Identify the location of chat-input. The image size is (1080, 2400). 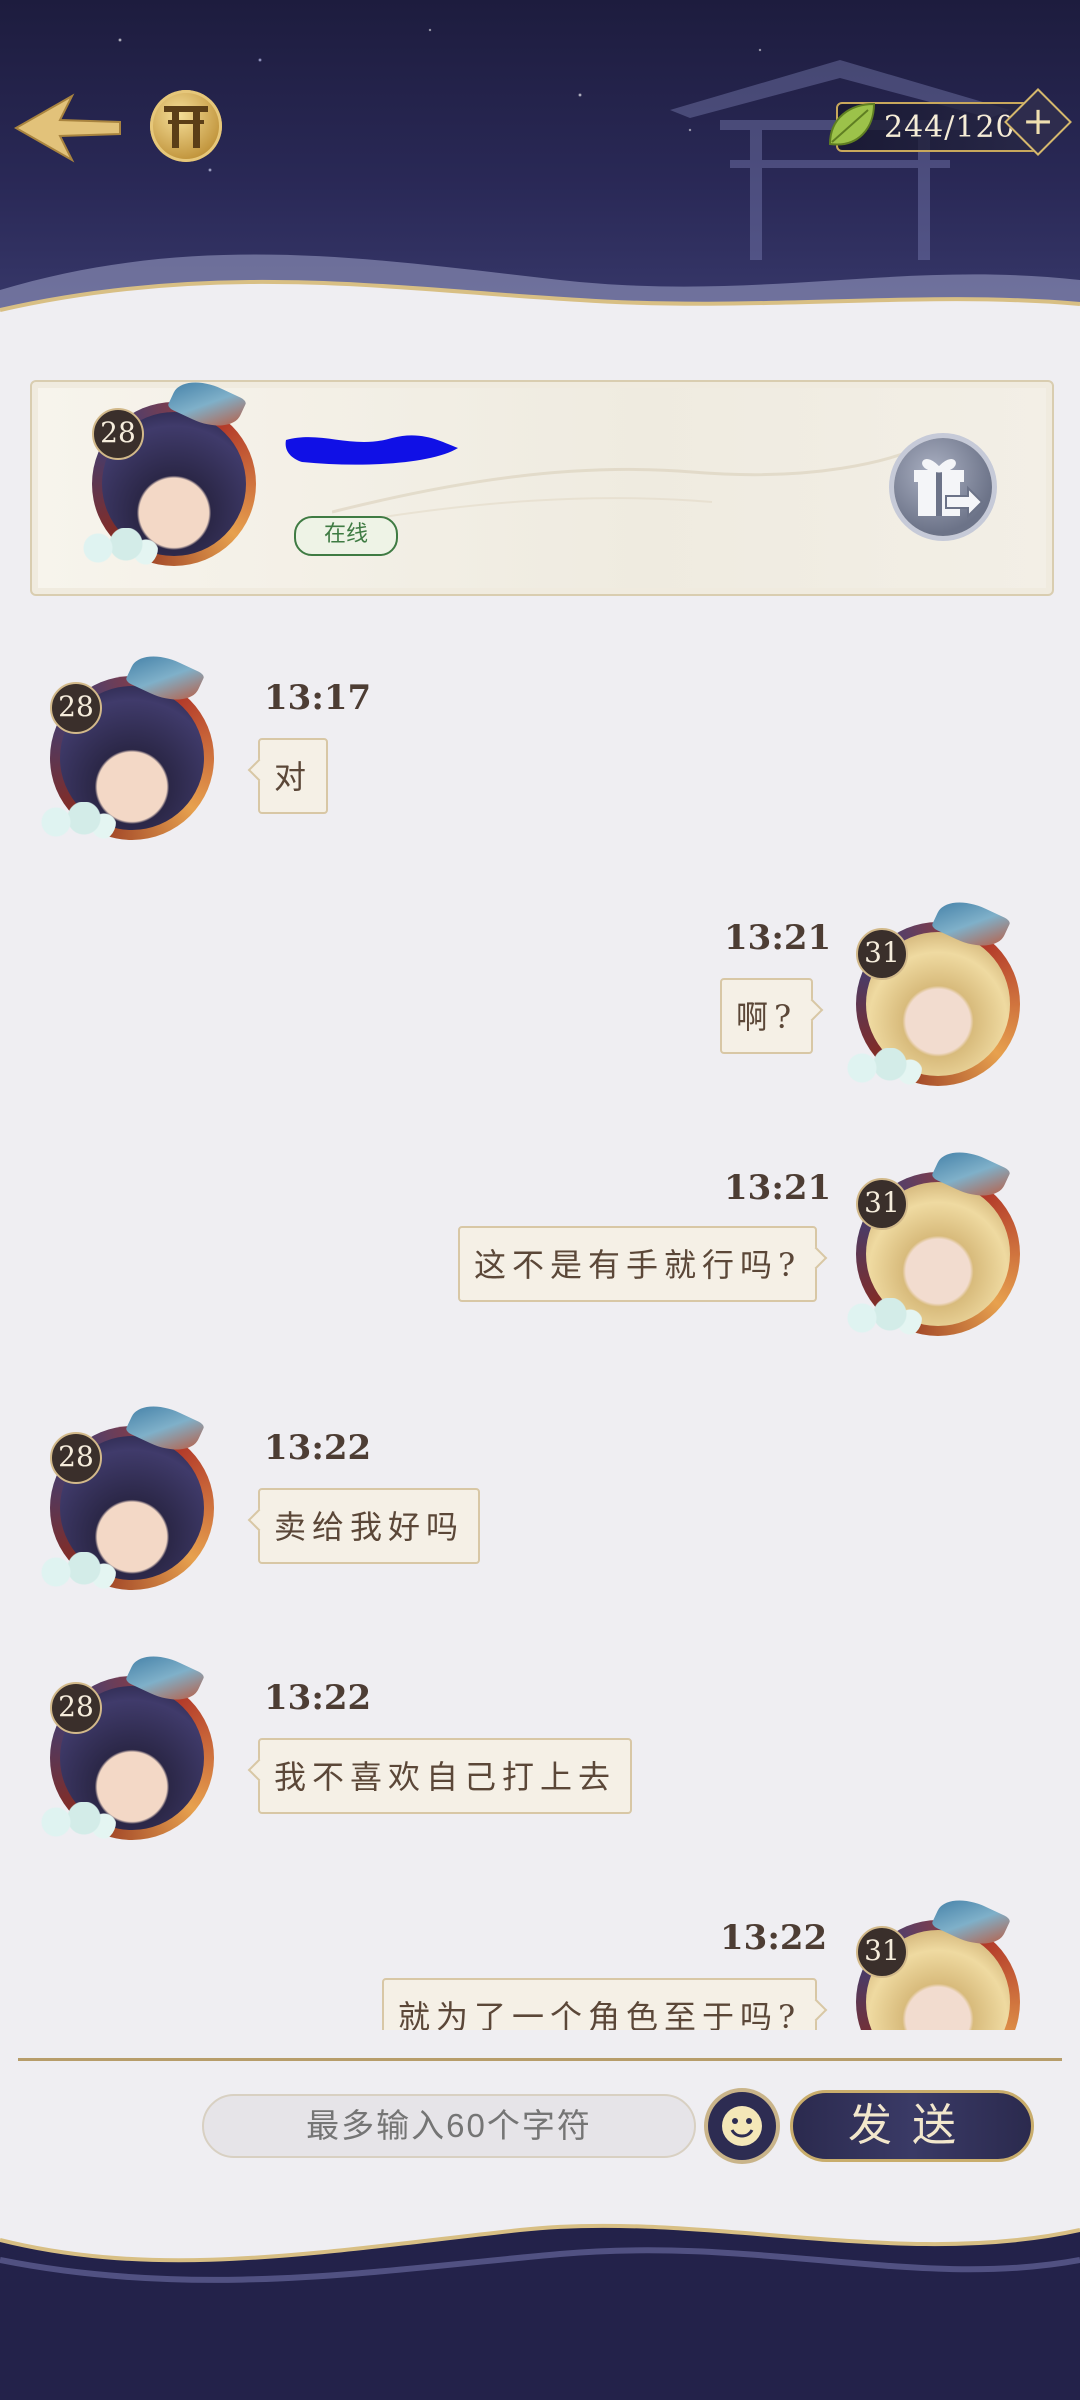
(449, 2126).